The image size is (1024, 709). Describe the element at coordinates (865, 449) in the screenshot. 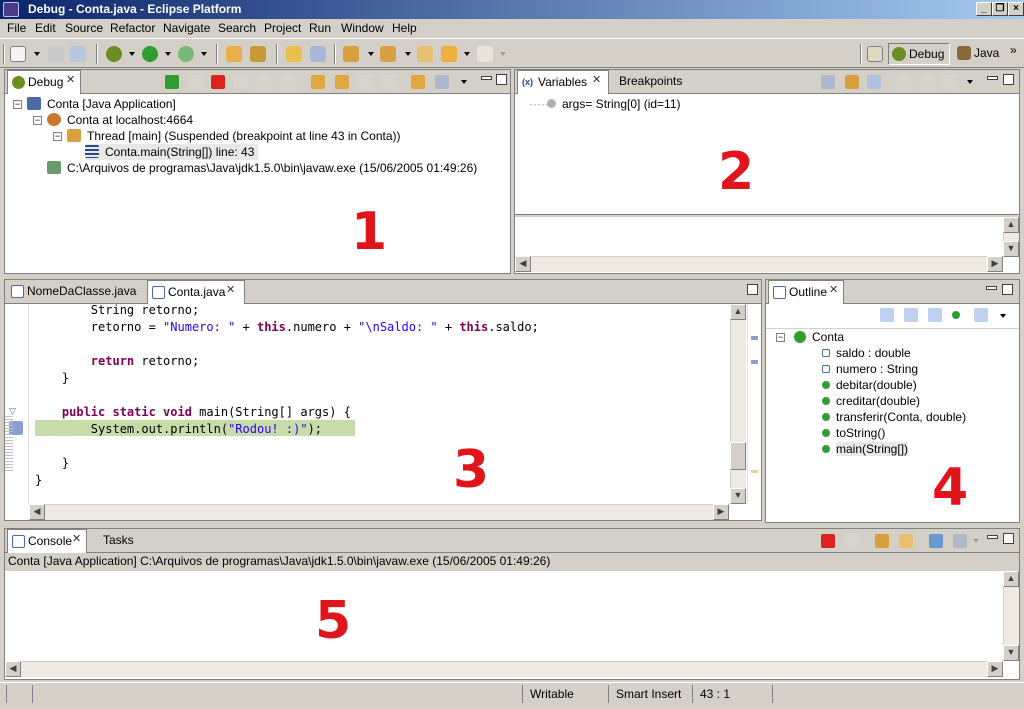

I see `outline-member-selected: main(String[])` at that location.